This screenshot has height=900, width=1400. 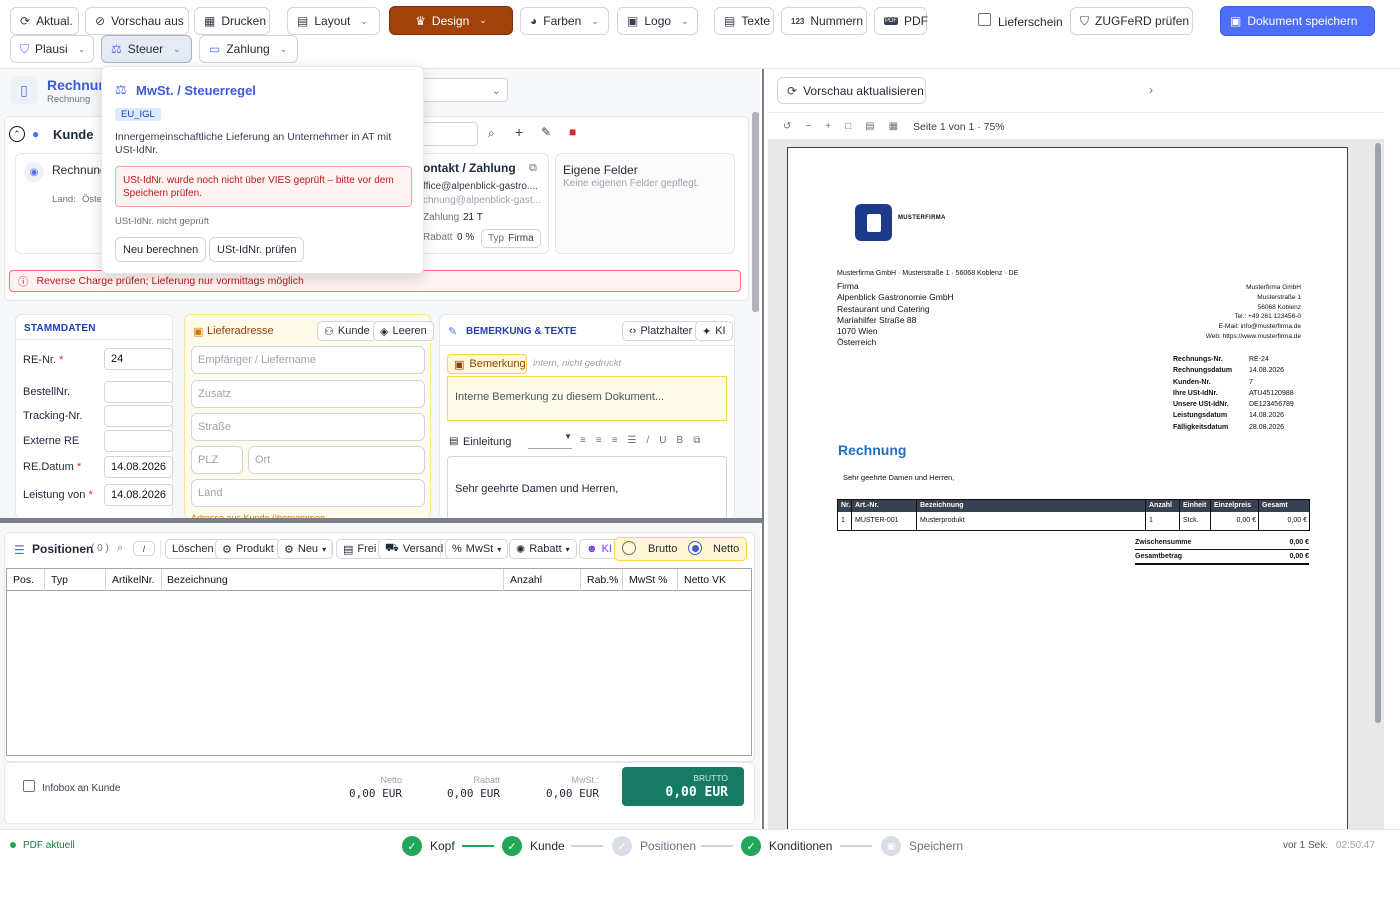 I want to click on column-header: ArtikelNr., so click(x=134, y=580).